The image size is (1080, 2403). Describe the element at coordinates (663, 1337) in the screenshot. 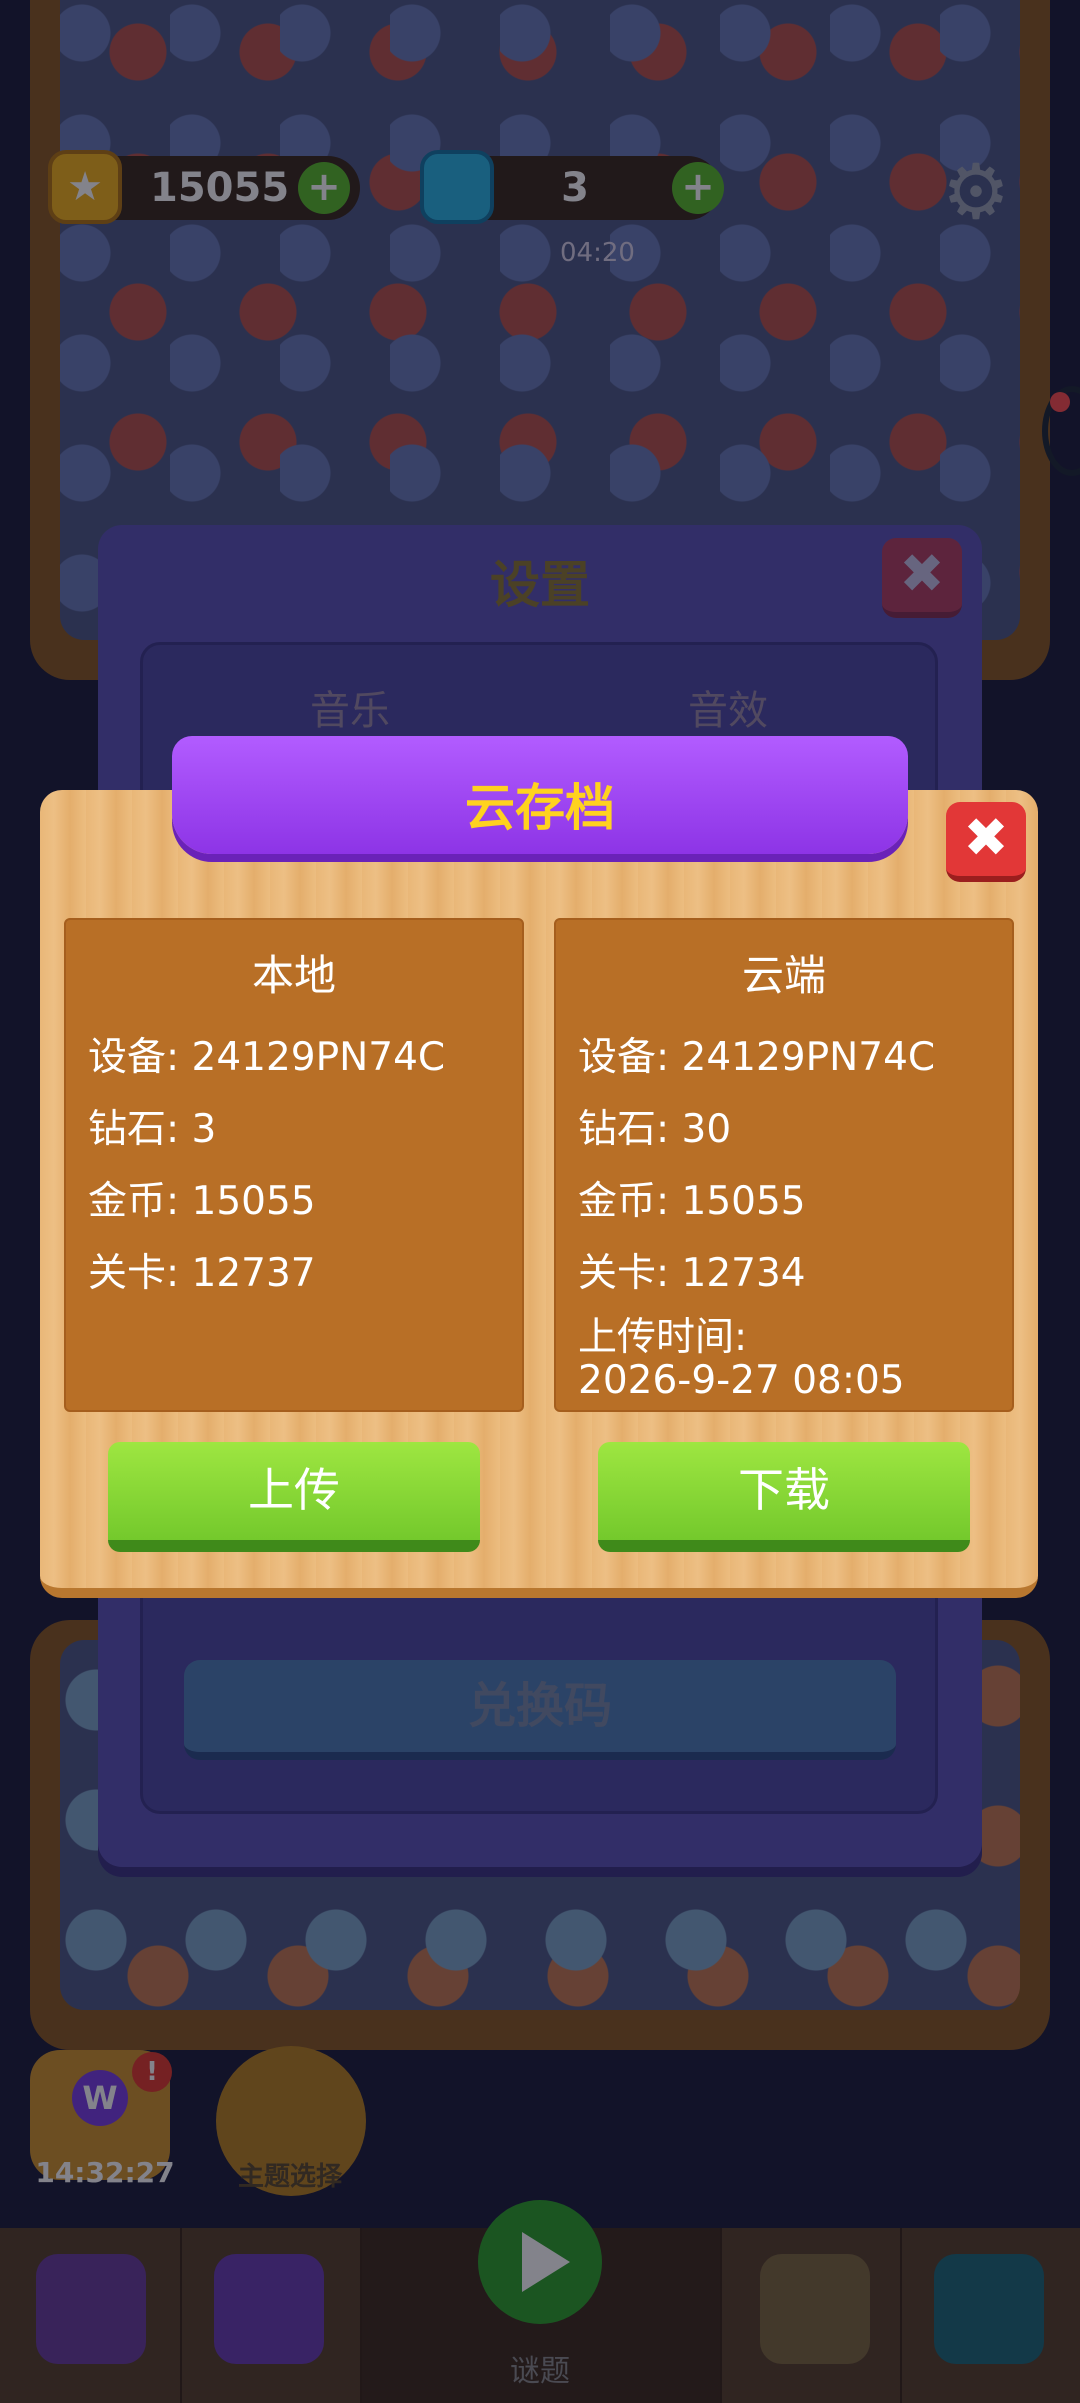

I see `cloud-upload-time-label: 上传时间:` at that location.